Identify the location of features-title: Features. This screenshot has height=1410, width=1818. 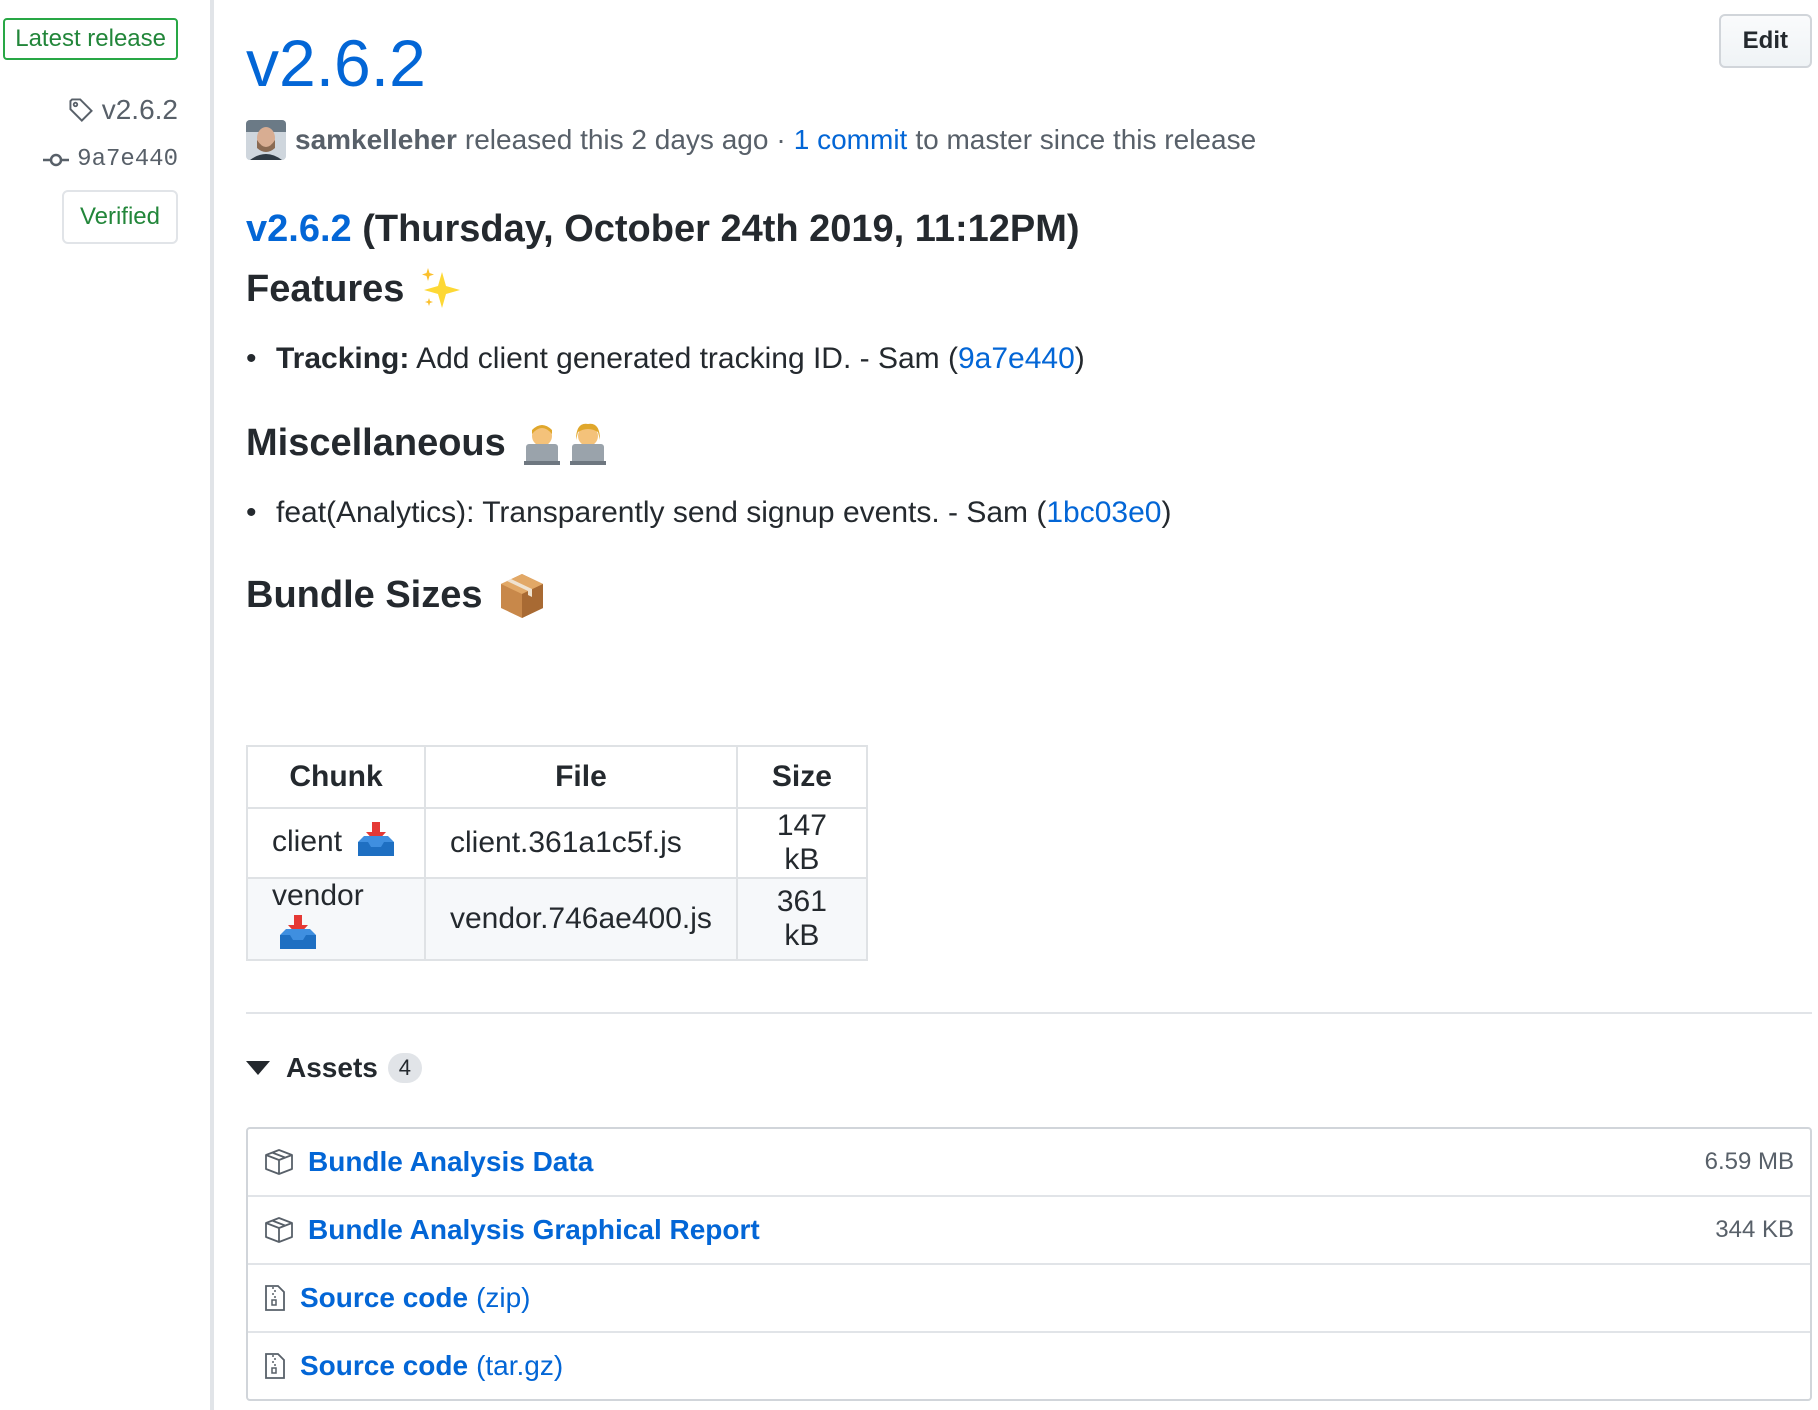
(325, 288).